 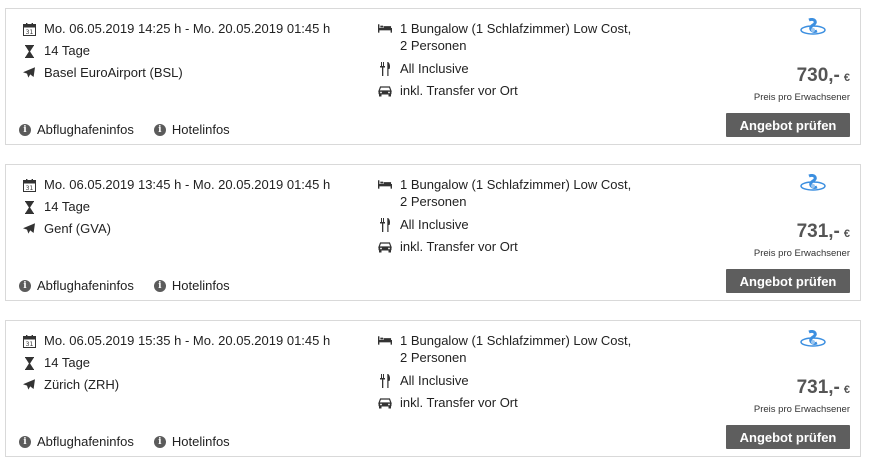 I want to click on airport-row: Zürich (ZRH), so click(x=70, y=385).